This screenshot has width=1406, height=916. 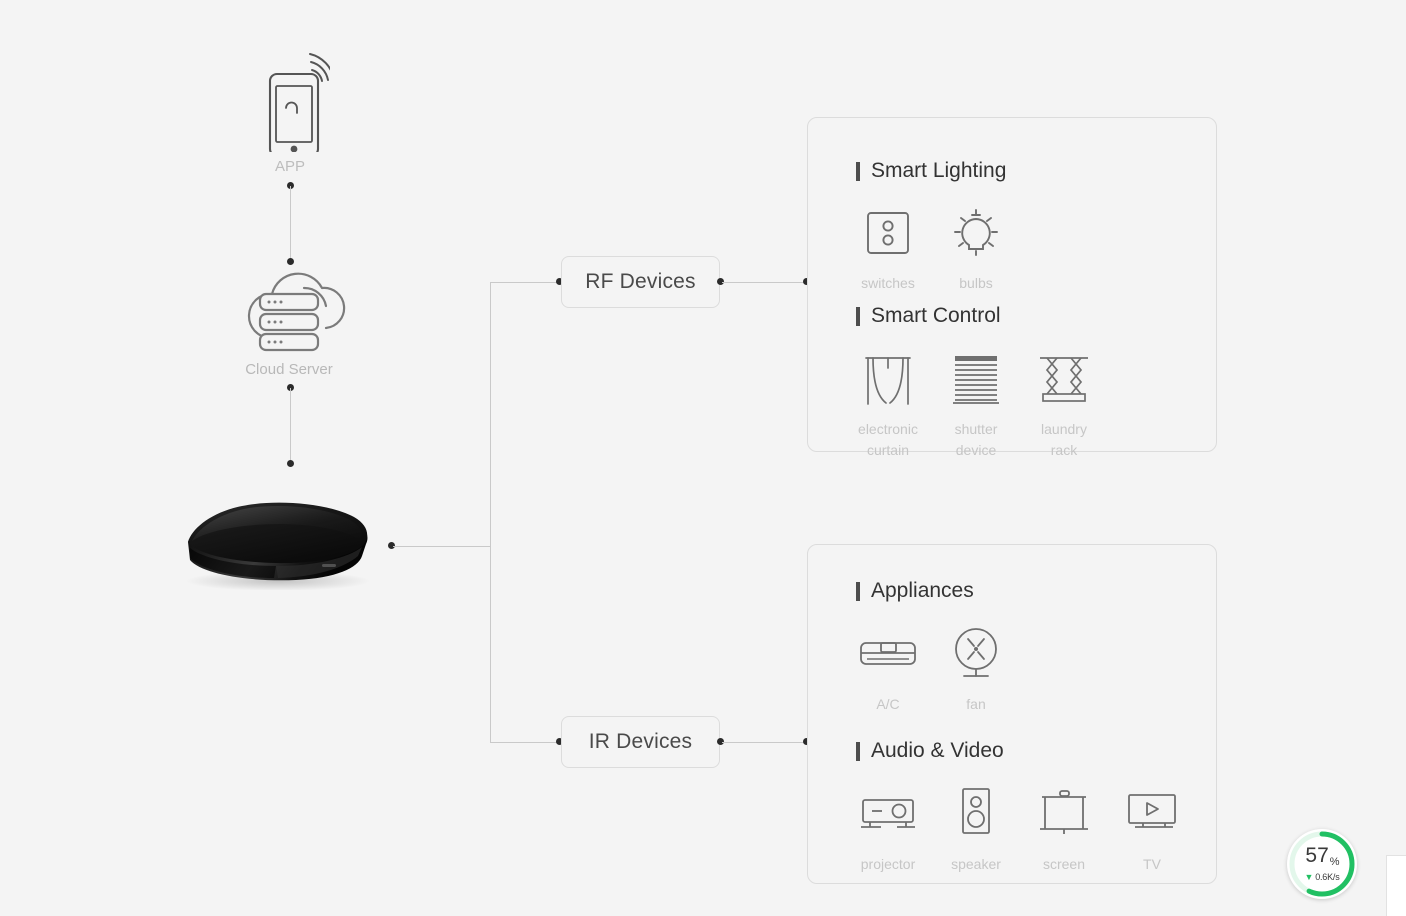 I want to click on device-caption: screen, so click(x=1064, y=864).